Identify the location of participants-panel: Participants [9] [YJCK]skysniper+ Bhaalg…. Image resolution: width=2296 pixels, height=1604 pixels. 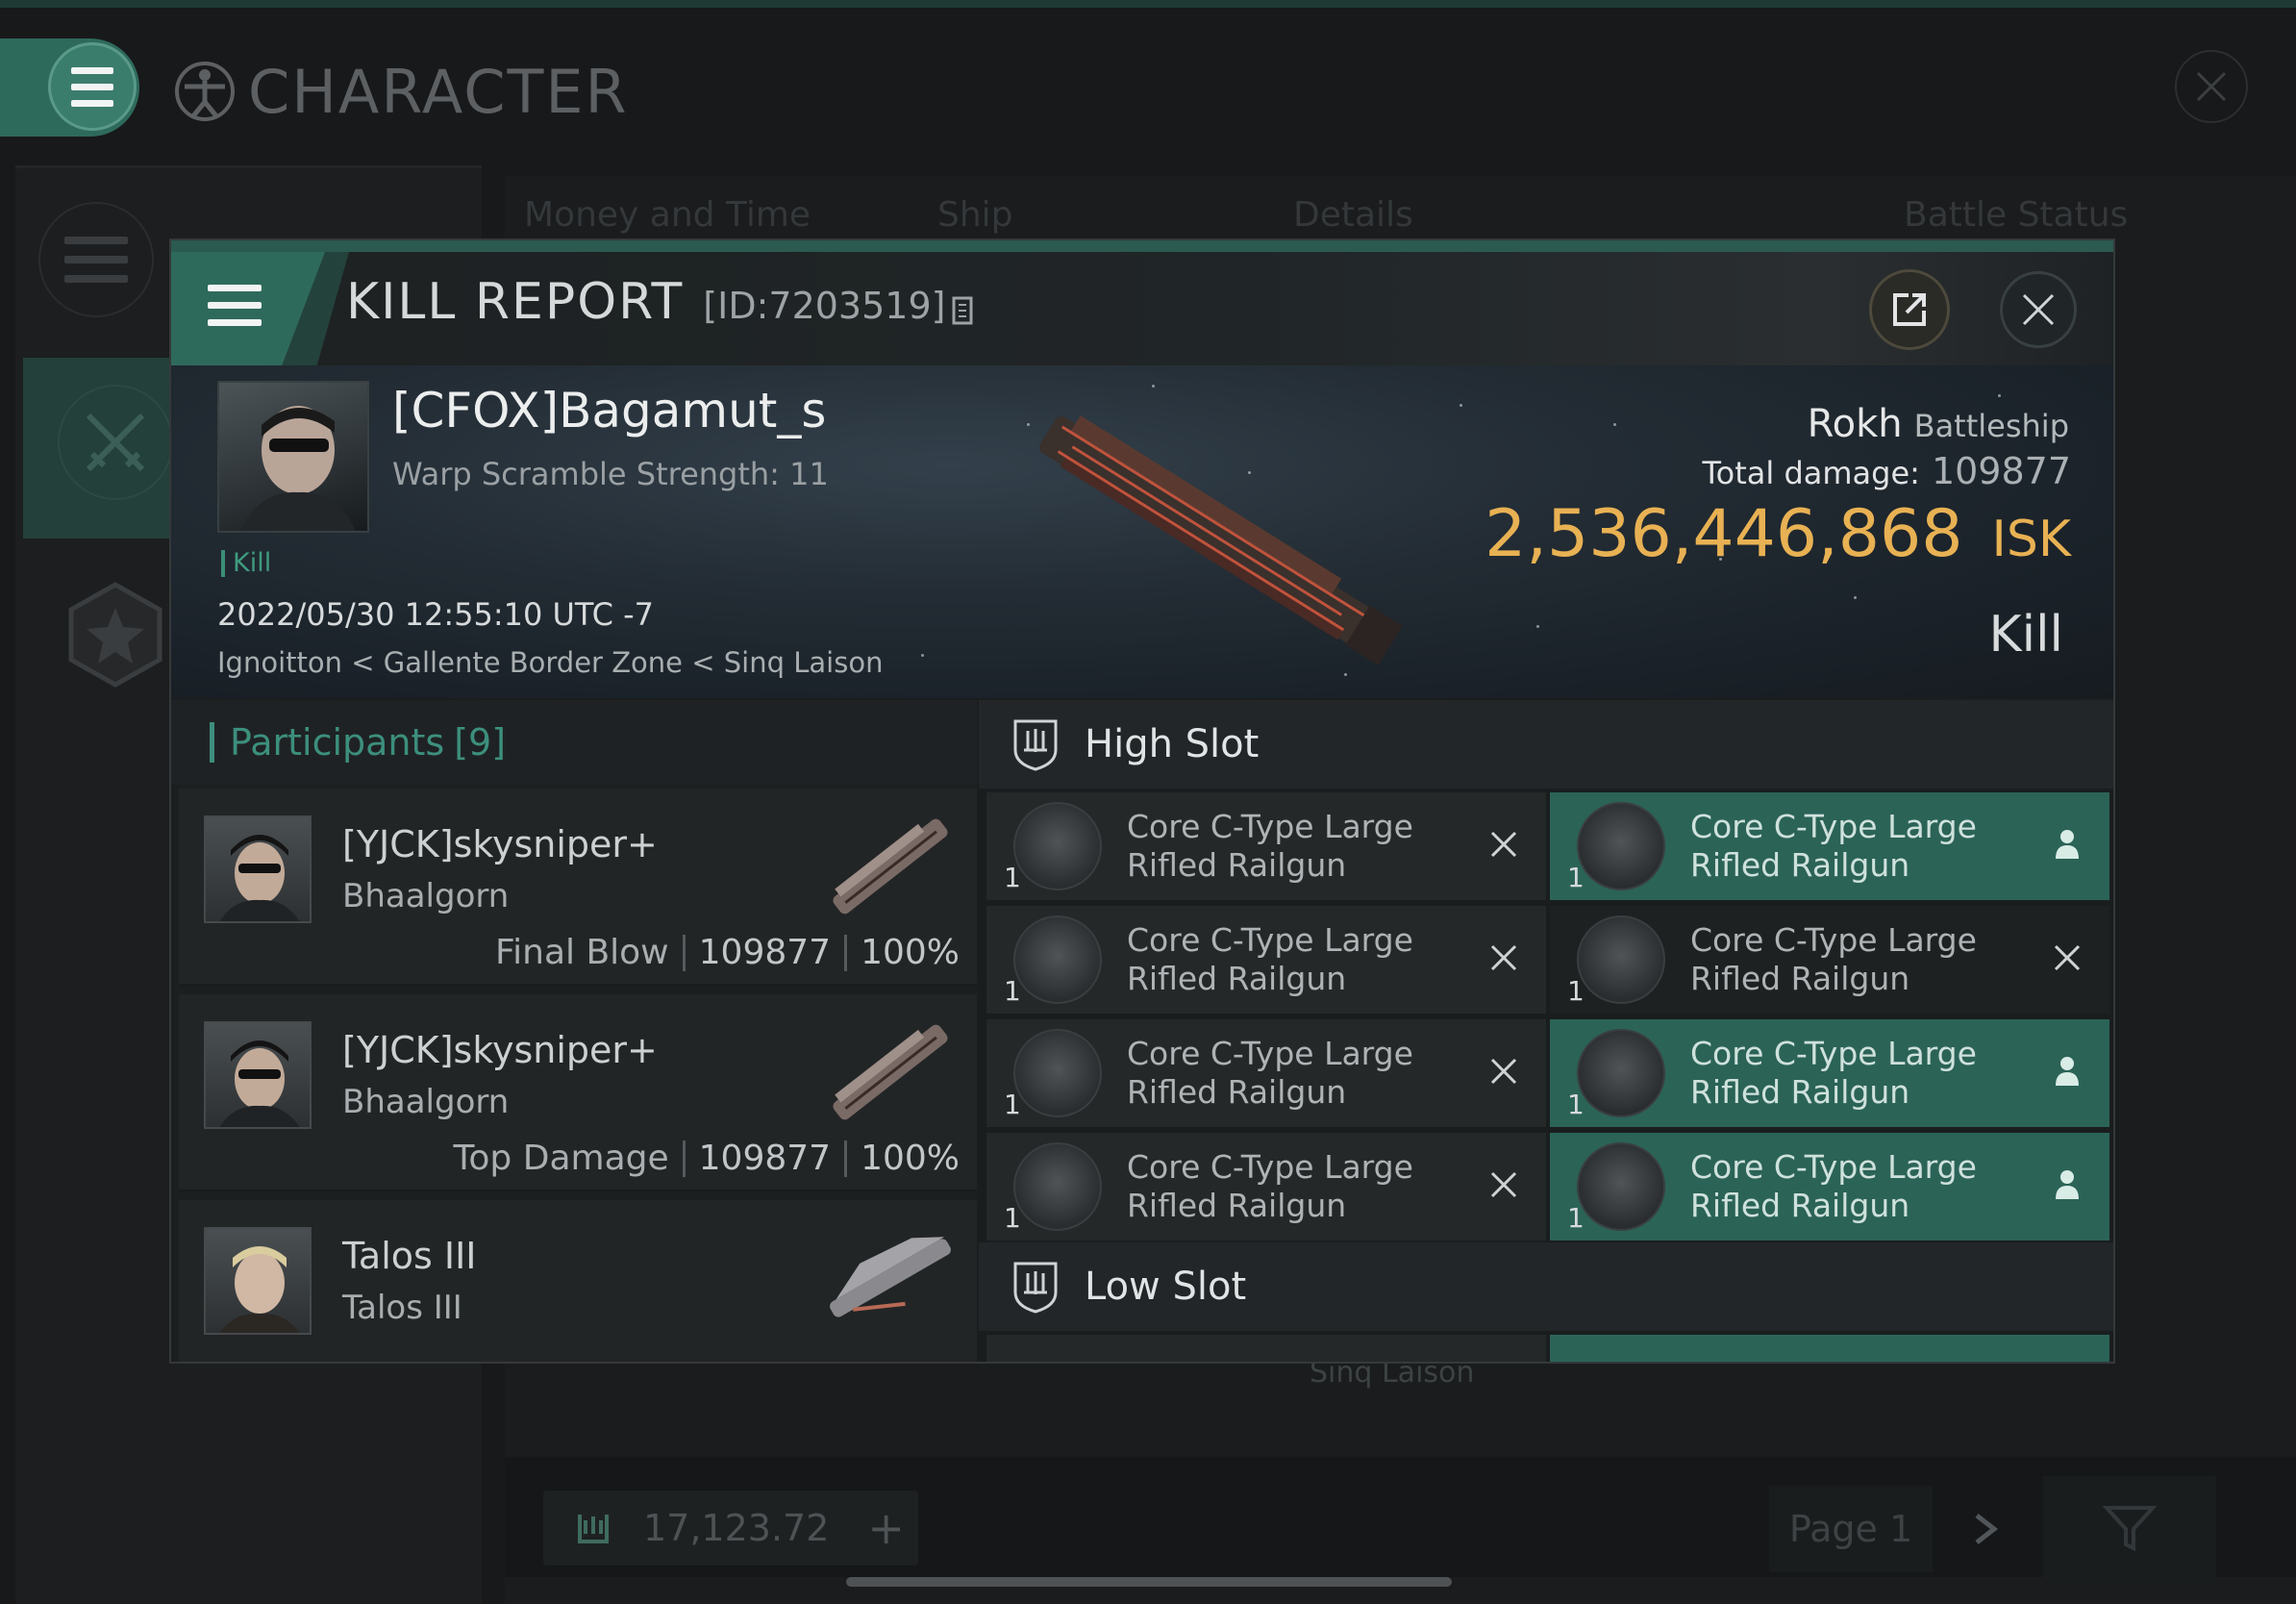
(574, 1031).